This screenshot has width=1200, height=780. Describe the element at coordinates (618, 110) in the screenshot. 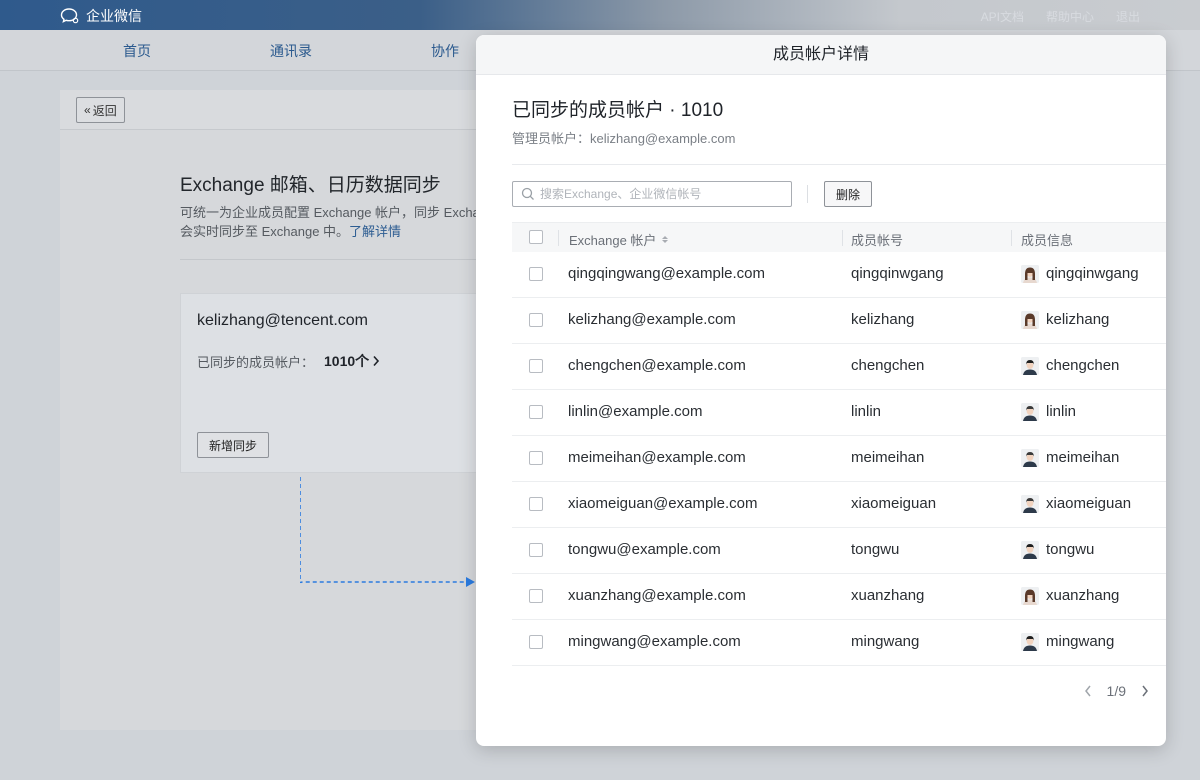

I see `modal-title: 已同步的成员帐户 · 1010` at that location.